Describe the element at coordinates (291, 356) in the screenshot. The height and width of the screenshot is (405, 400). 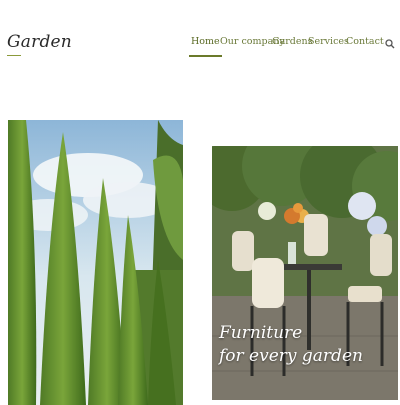
I see `caption-line-2: for every garden` at that location.